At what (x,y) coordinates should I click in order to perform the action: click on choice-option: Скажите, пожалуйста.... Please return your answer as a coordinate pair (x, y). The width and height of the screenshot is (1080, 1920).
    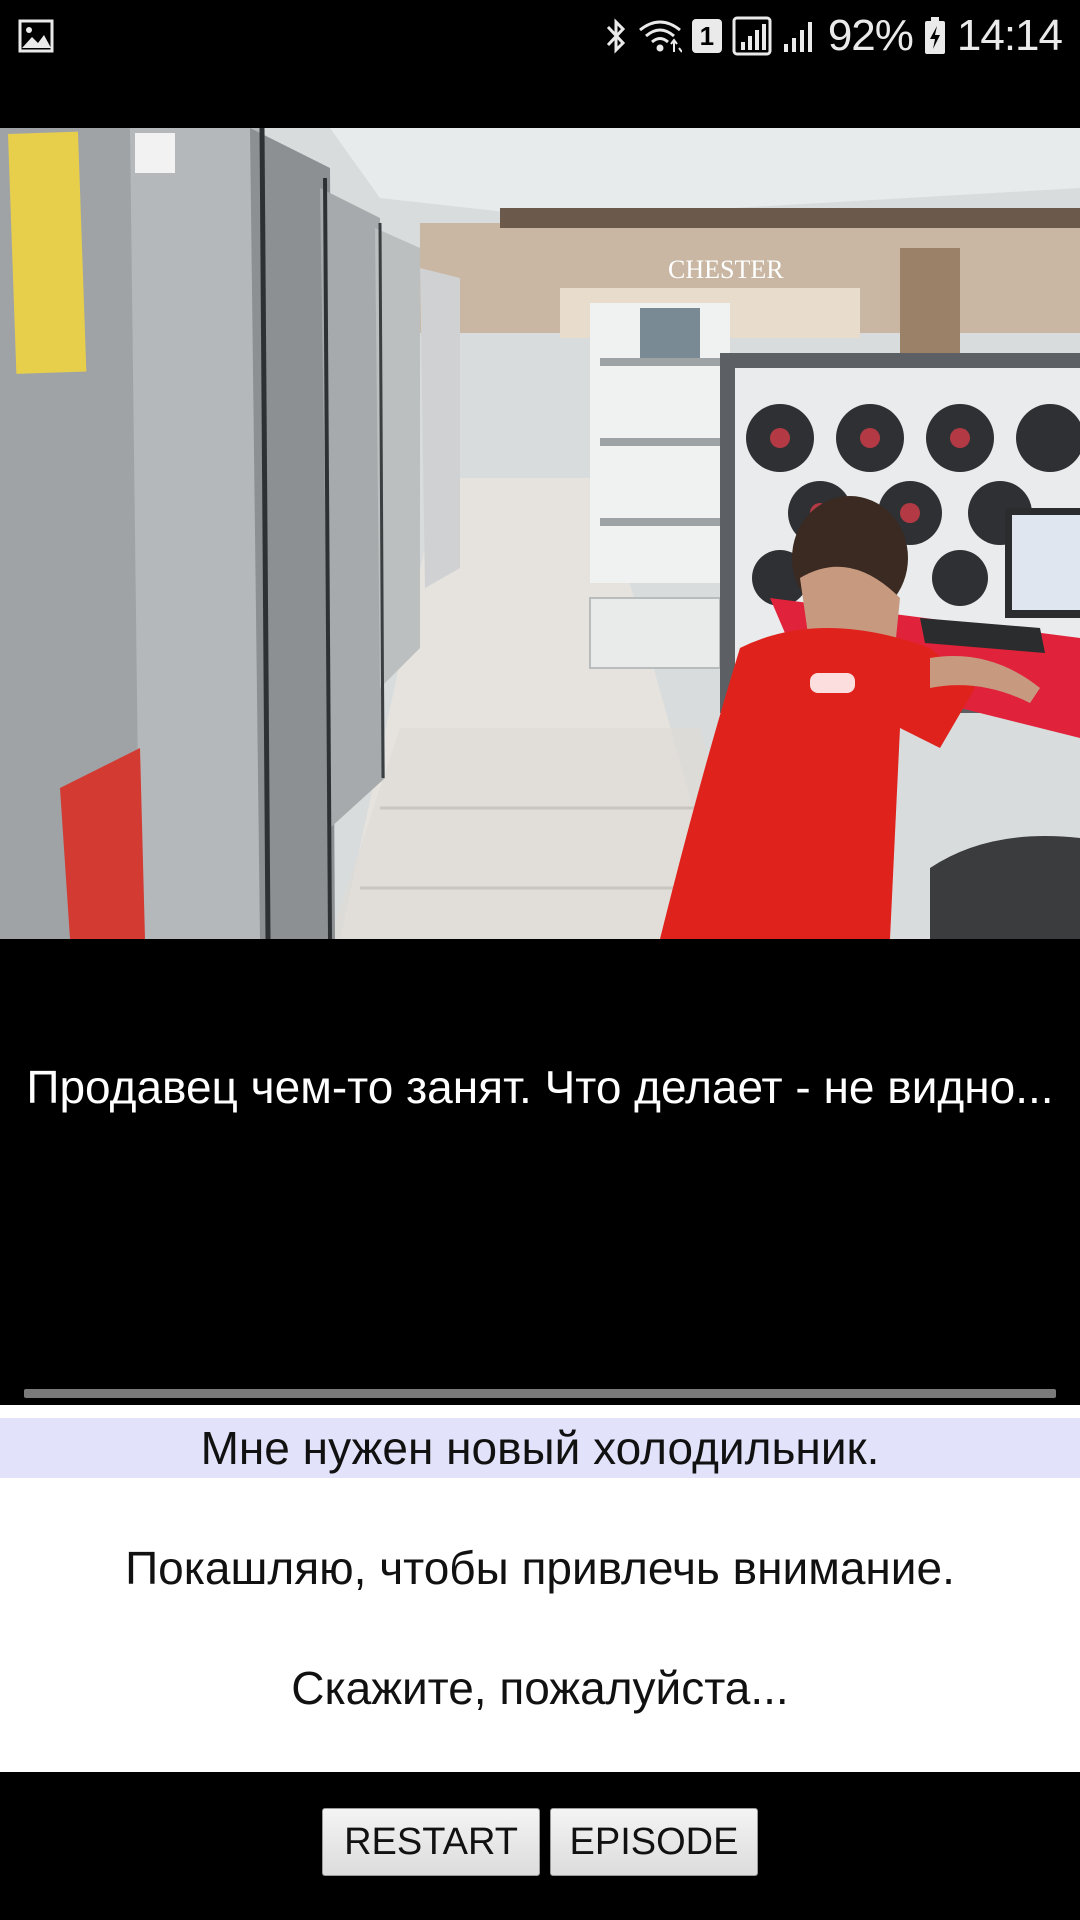
    Looking at the image, I should click on (540, 1688).